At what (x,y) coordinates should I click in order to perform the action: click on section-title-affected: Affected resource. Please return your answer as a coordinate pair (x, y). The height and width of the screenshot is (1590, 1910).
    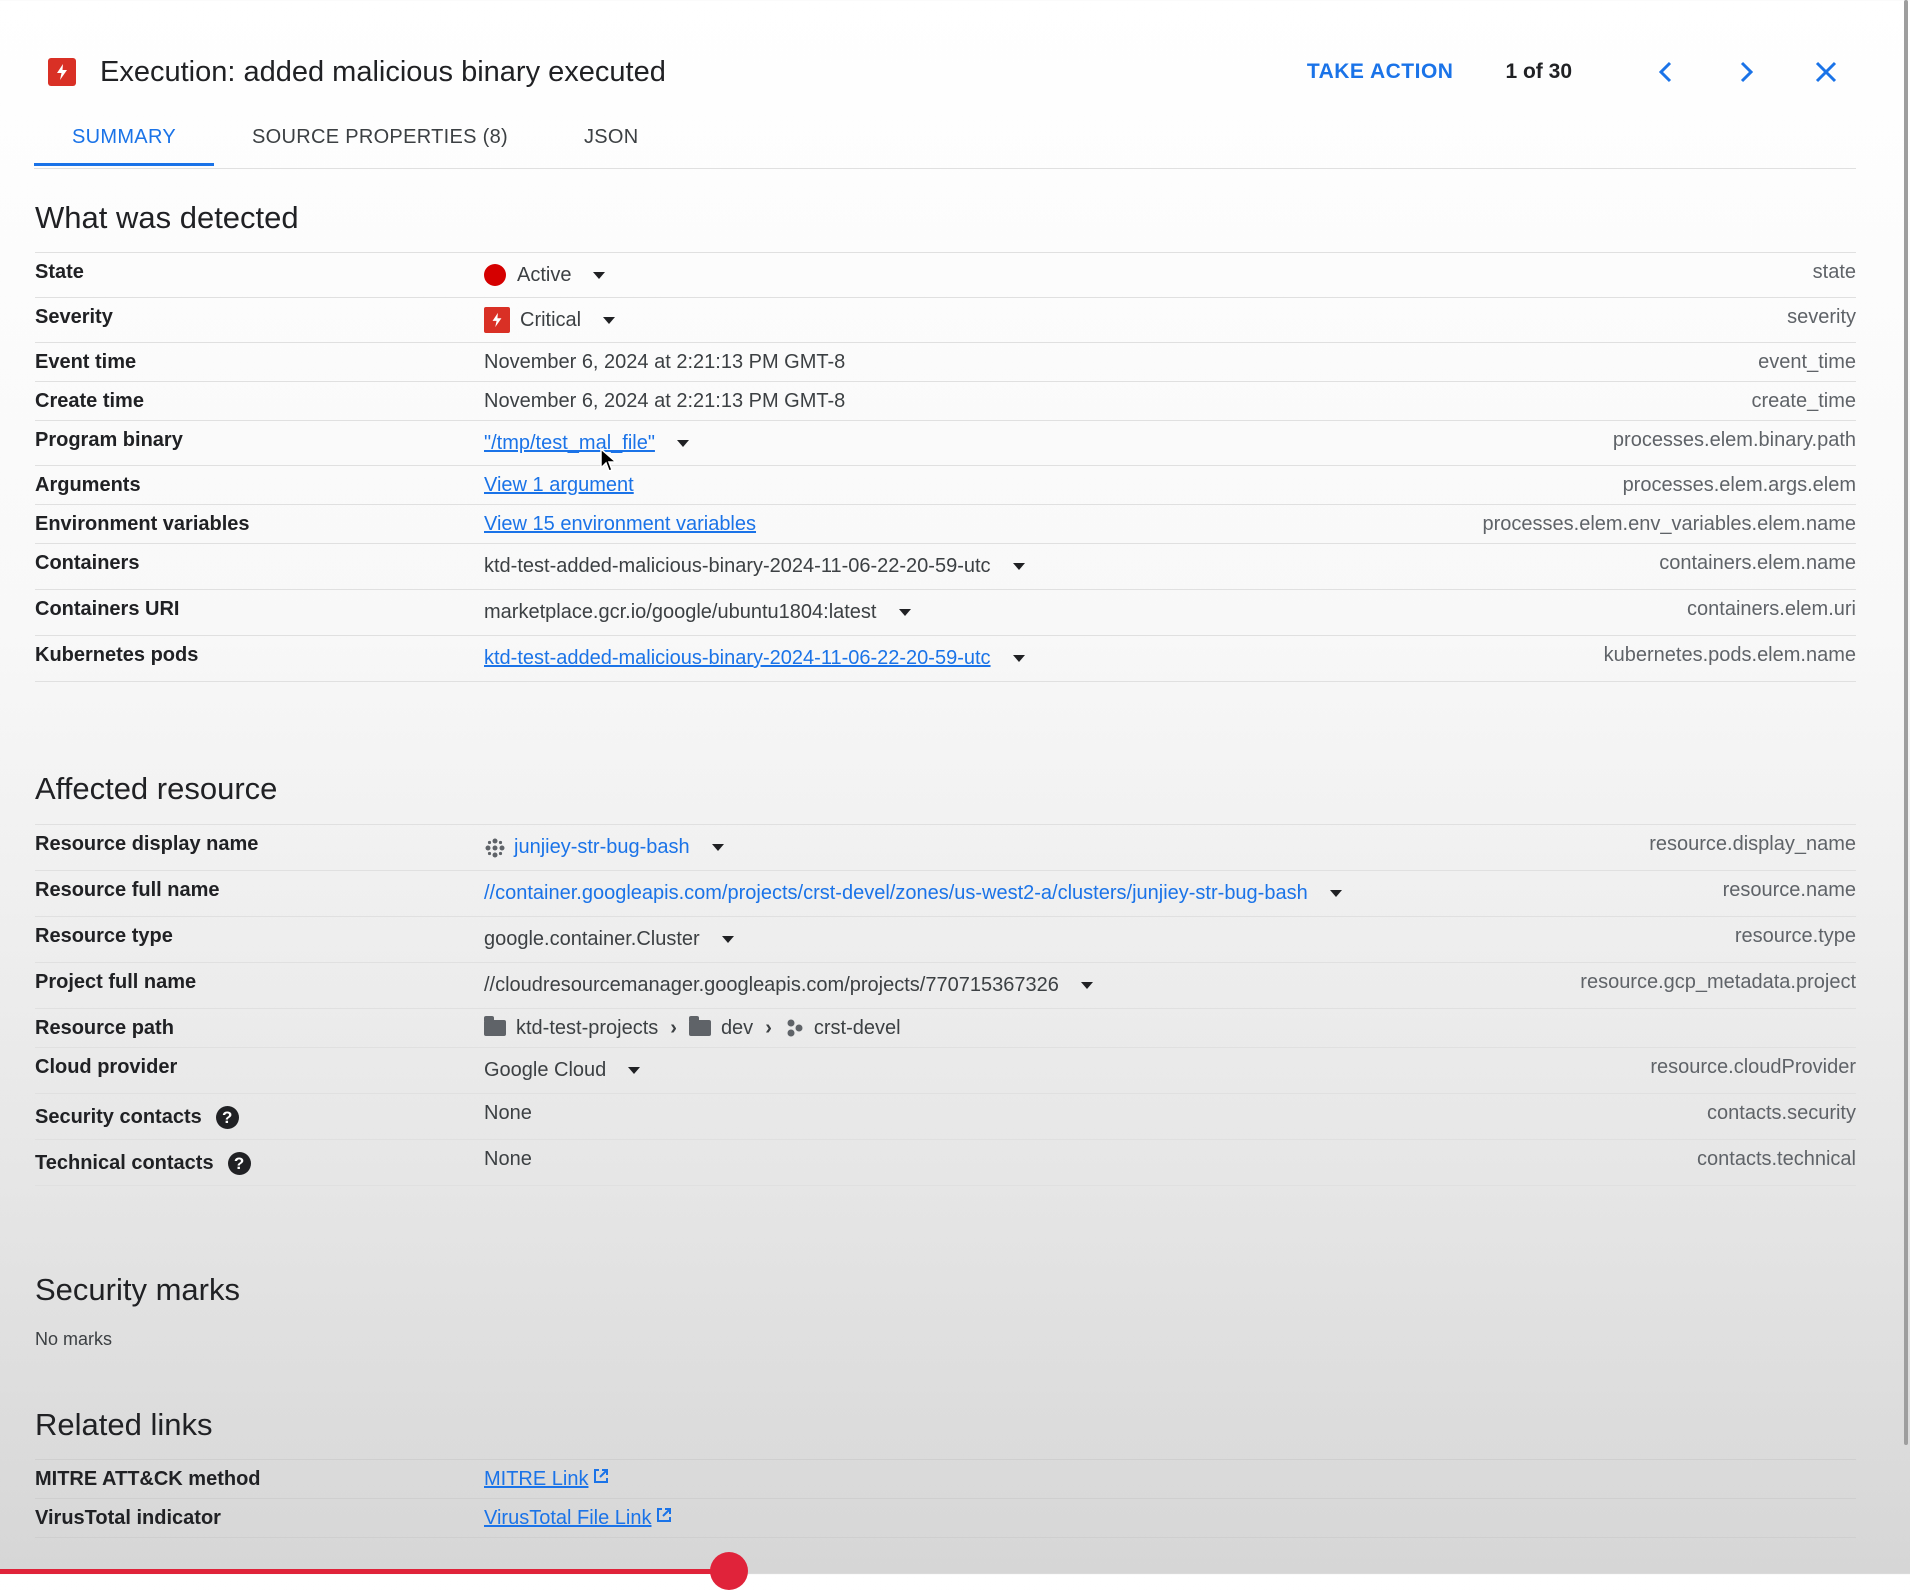
    Looking at the image, I should click on (156, 788).